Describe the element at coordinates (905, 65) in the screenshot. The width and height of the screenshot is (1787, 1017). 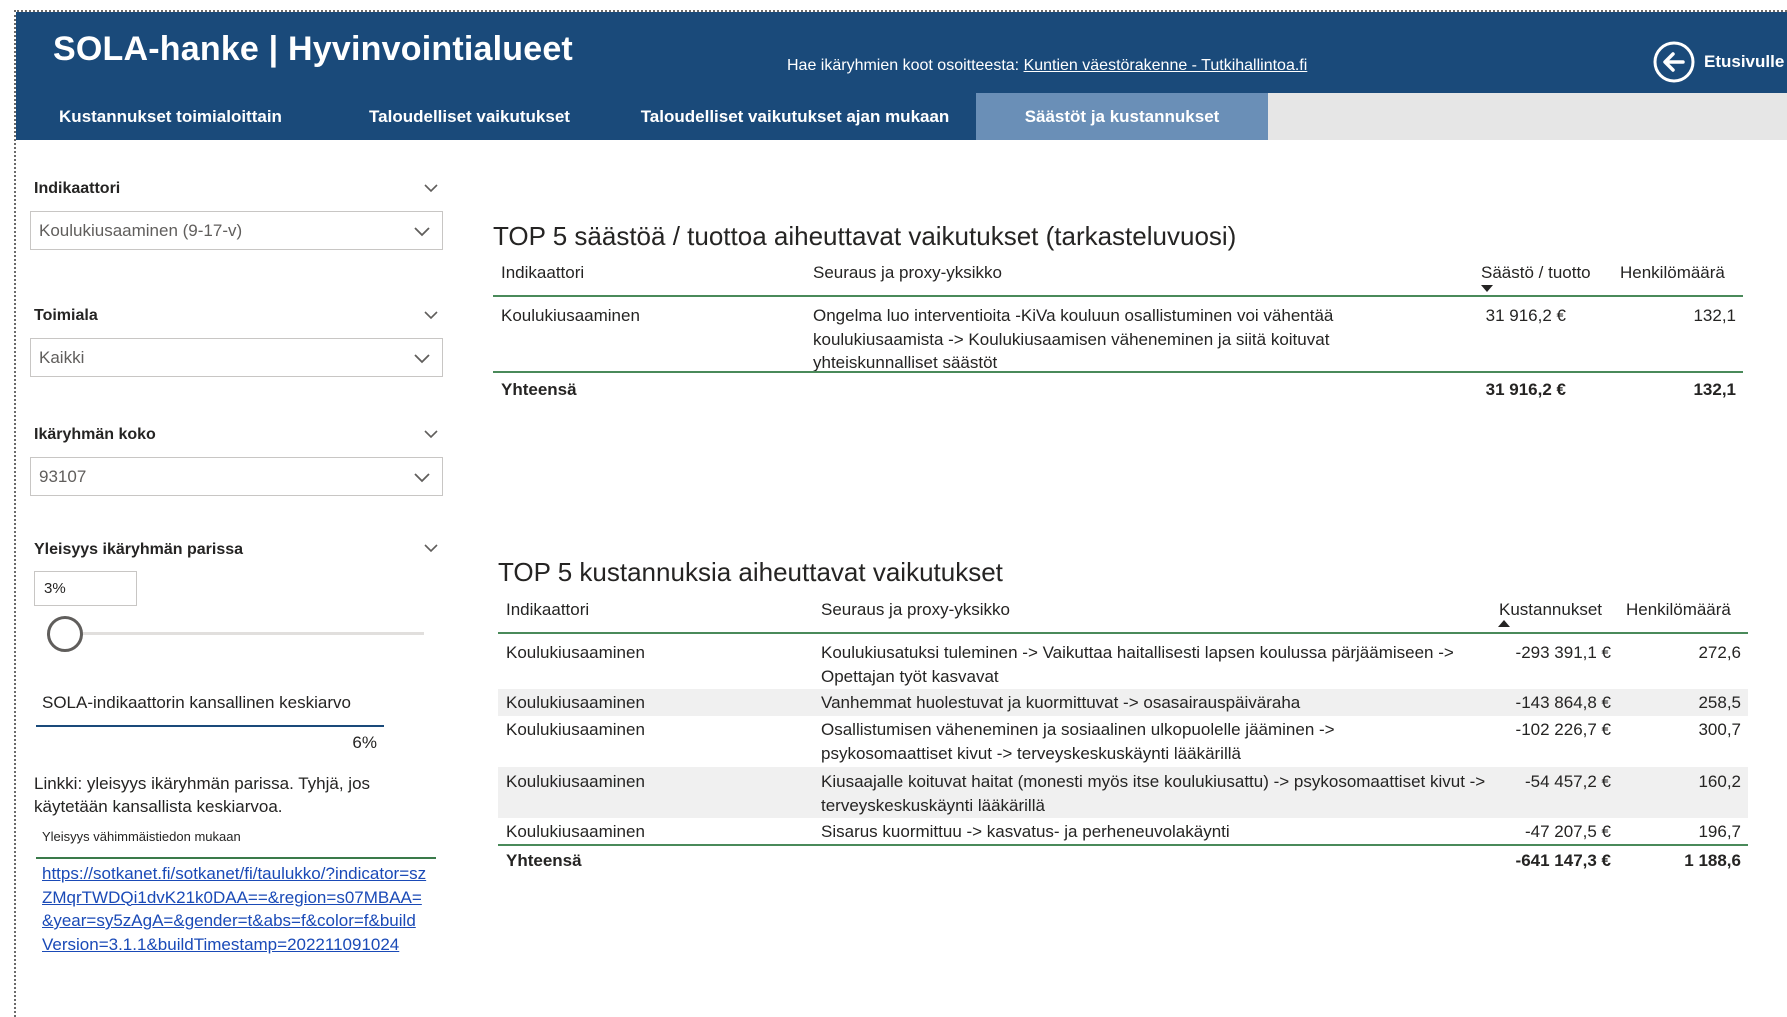
I see `population-hint-text: Hae ikäryhmien koot osoitteesta:` at that location.